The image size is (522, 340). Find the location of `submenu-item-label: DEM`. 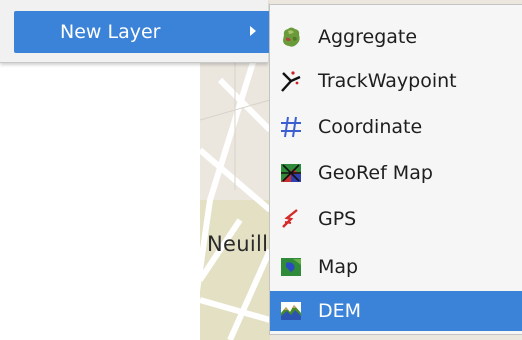

submenu-item-label: DEM is located at coordinates (340, 311).